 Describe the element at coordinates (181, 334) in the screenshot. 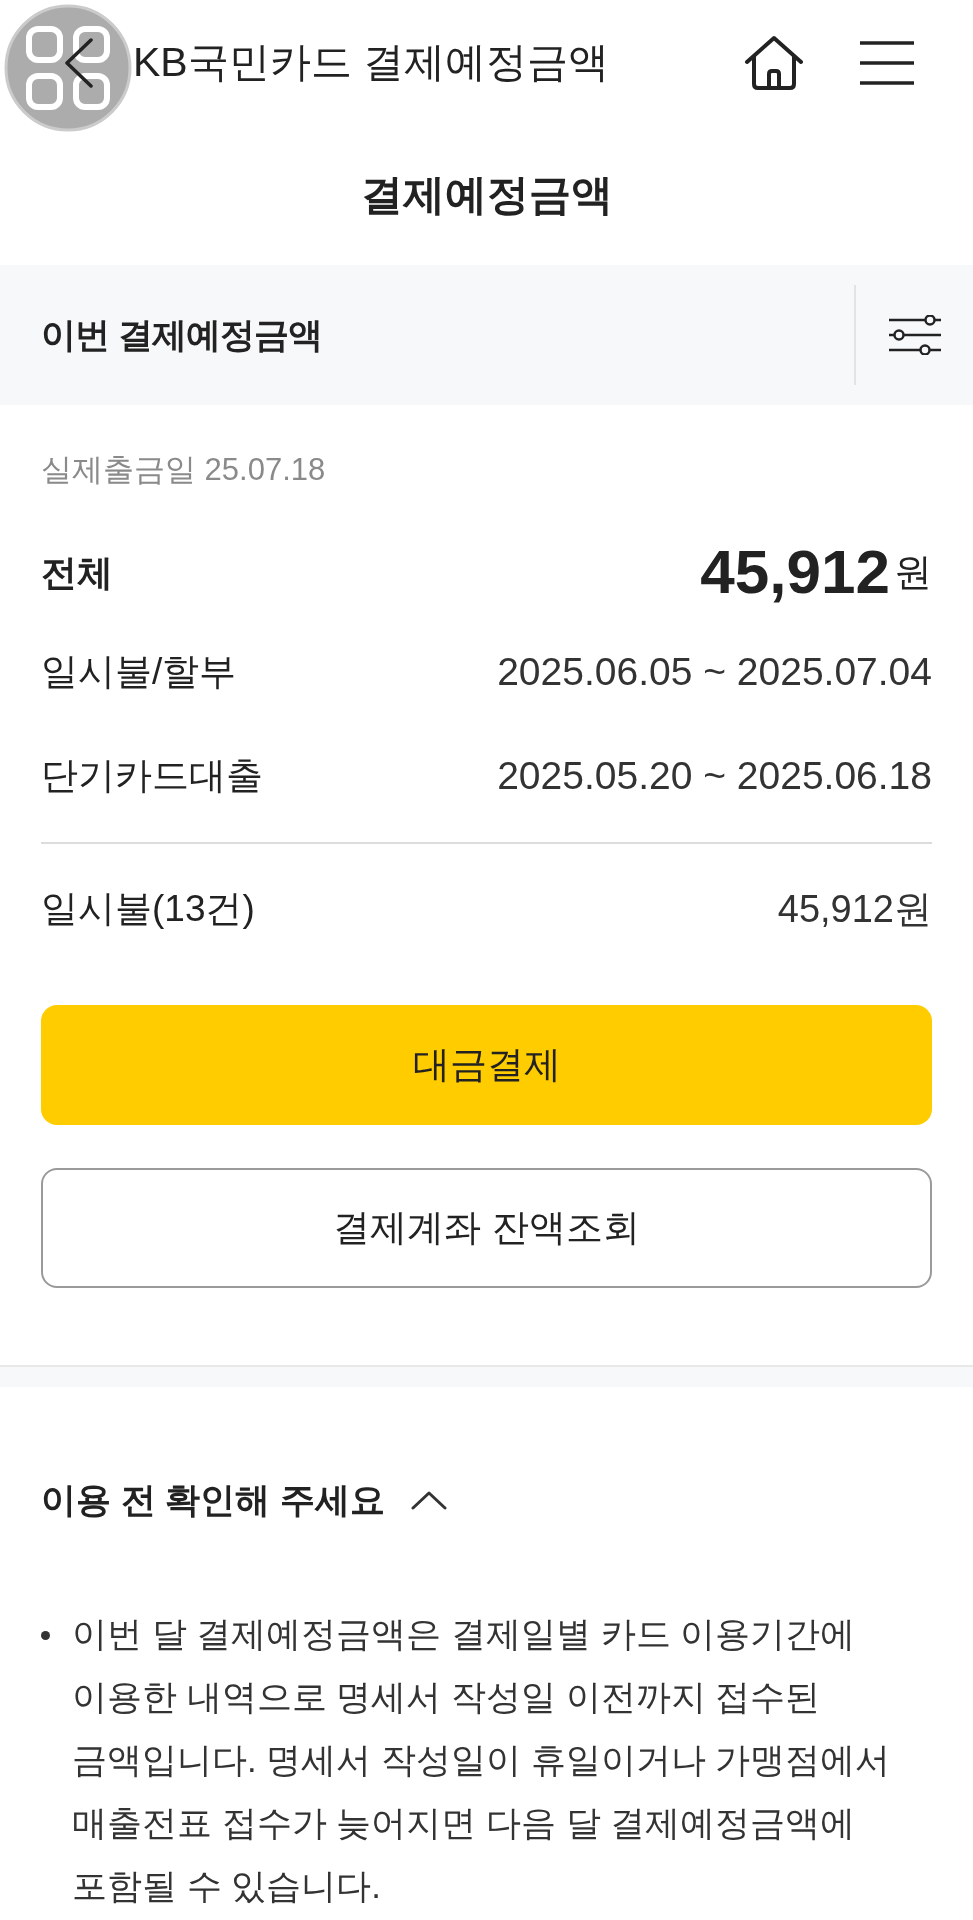

I see `summary-title: 이번 결제예정금액` at that location.